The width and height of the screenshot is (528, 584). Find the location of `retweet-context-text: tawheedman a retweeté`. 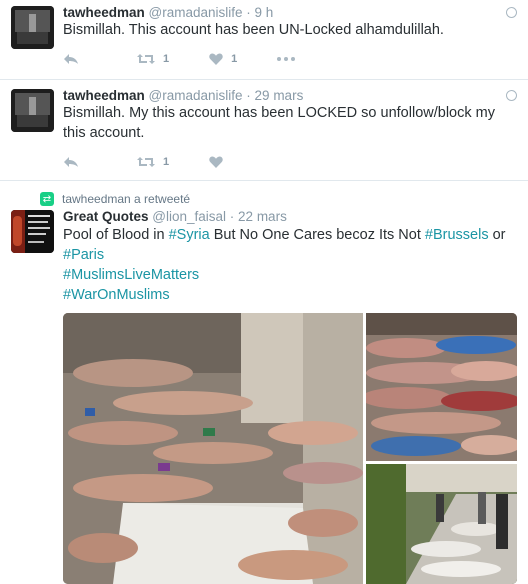

retweet-context-text: tawheedman a retweeté is located at coordinates (126, 199).